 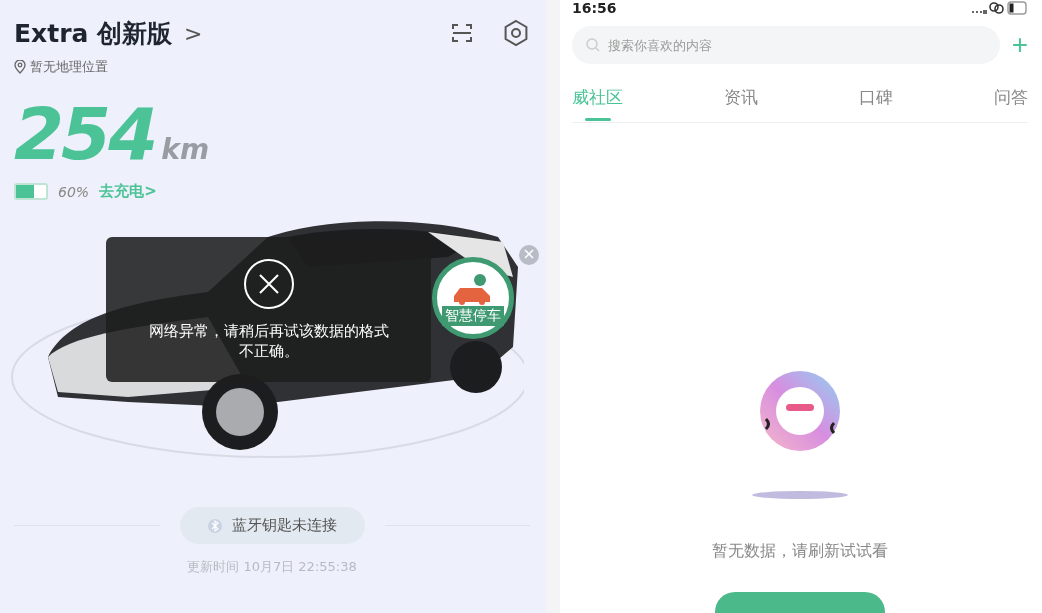 I want to click on settings-icon, so click(x=516, y=33).